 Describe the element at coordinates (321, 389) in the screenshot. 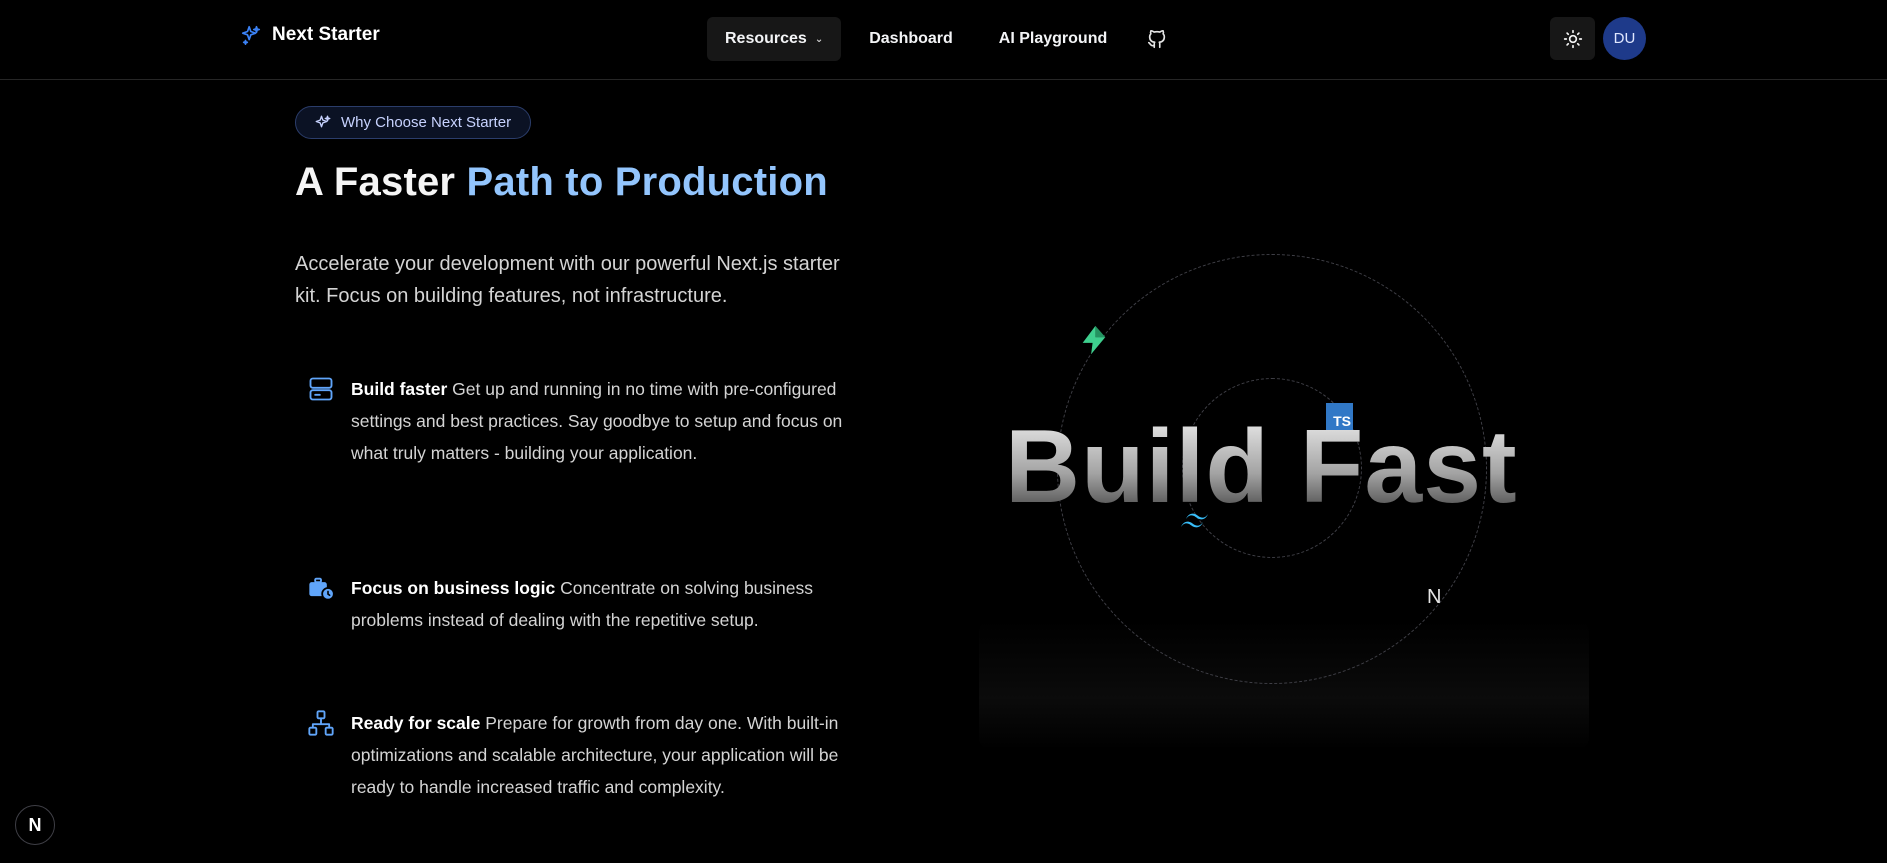

I see `server-icon` at that location.